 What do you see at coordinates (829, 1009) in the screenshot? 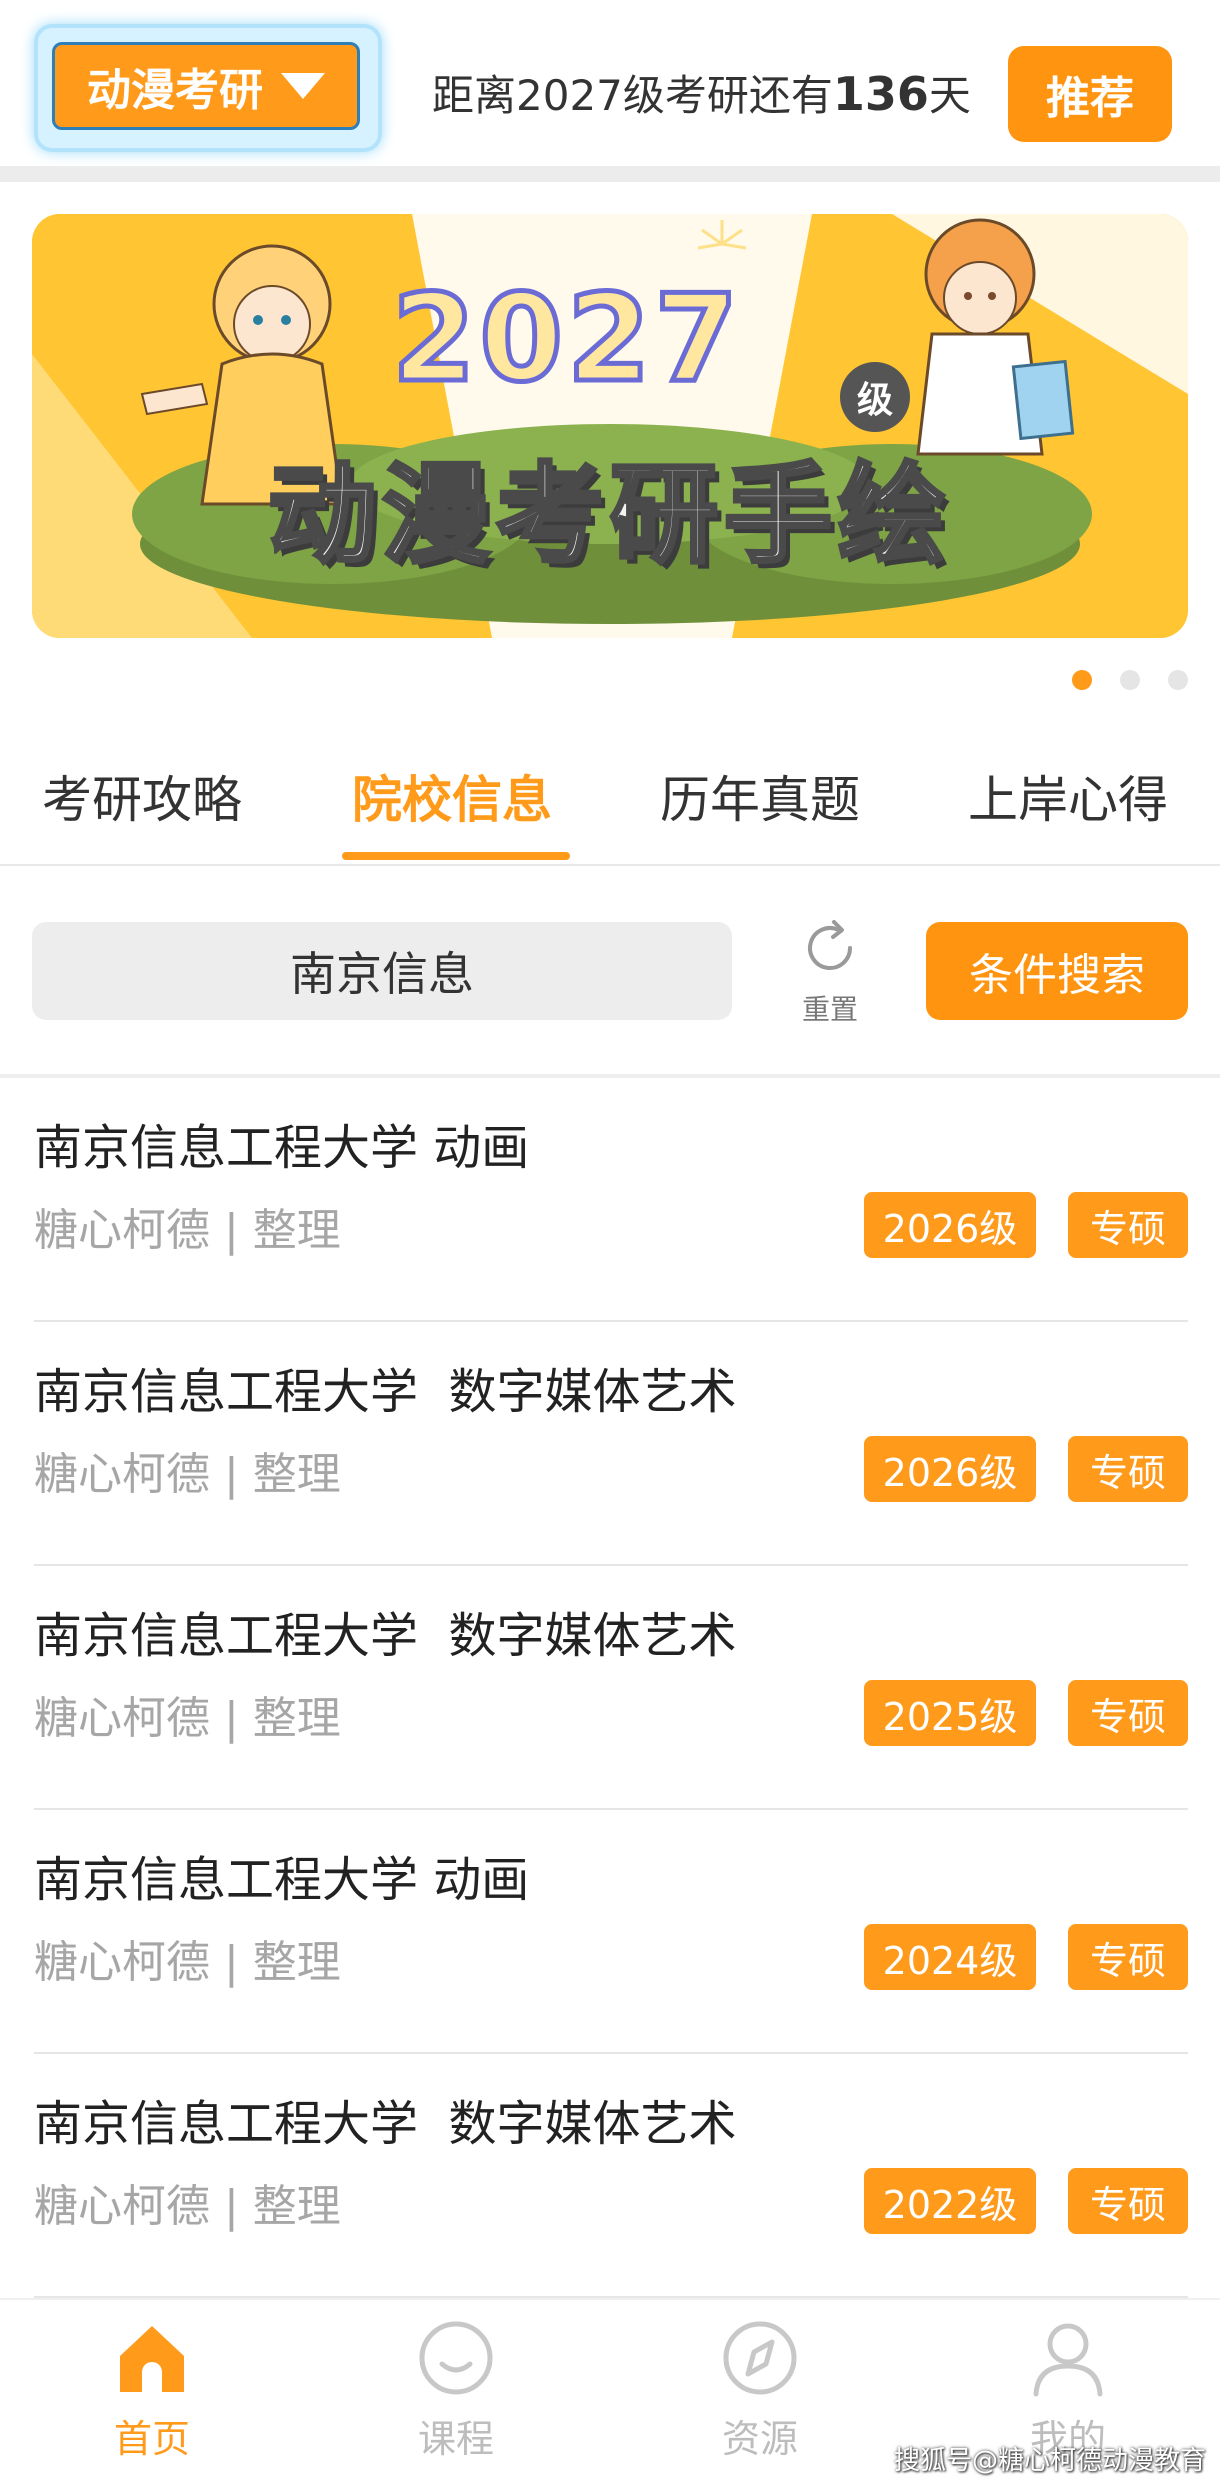
I see `reset-label: 重置` at bounding box center [829, 1009].